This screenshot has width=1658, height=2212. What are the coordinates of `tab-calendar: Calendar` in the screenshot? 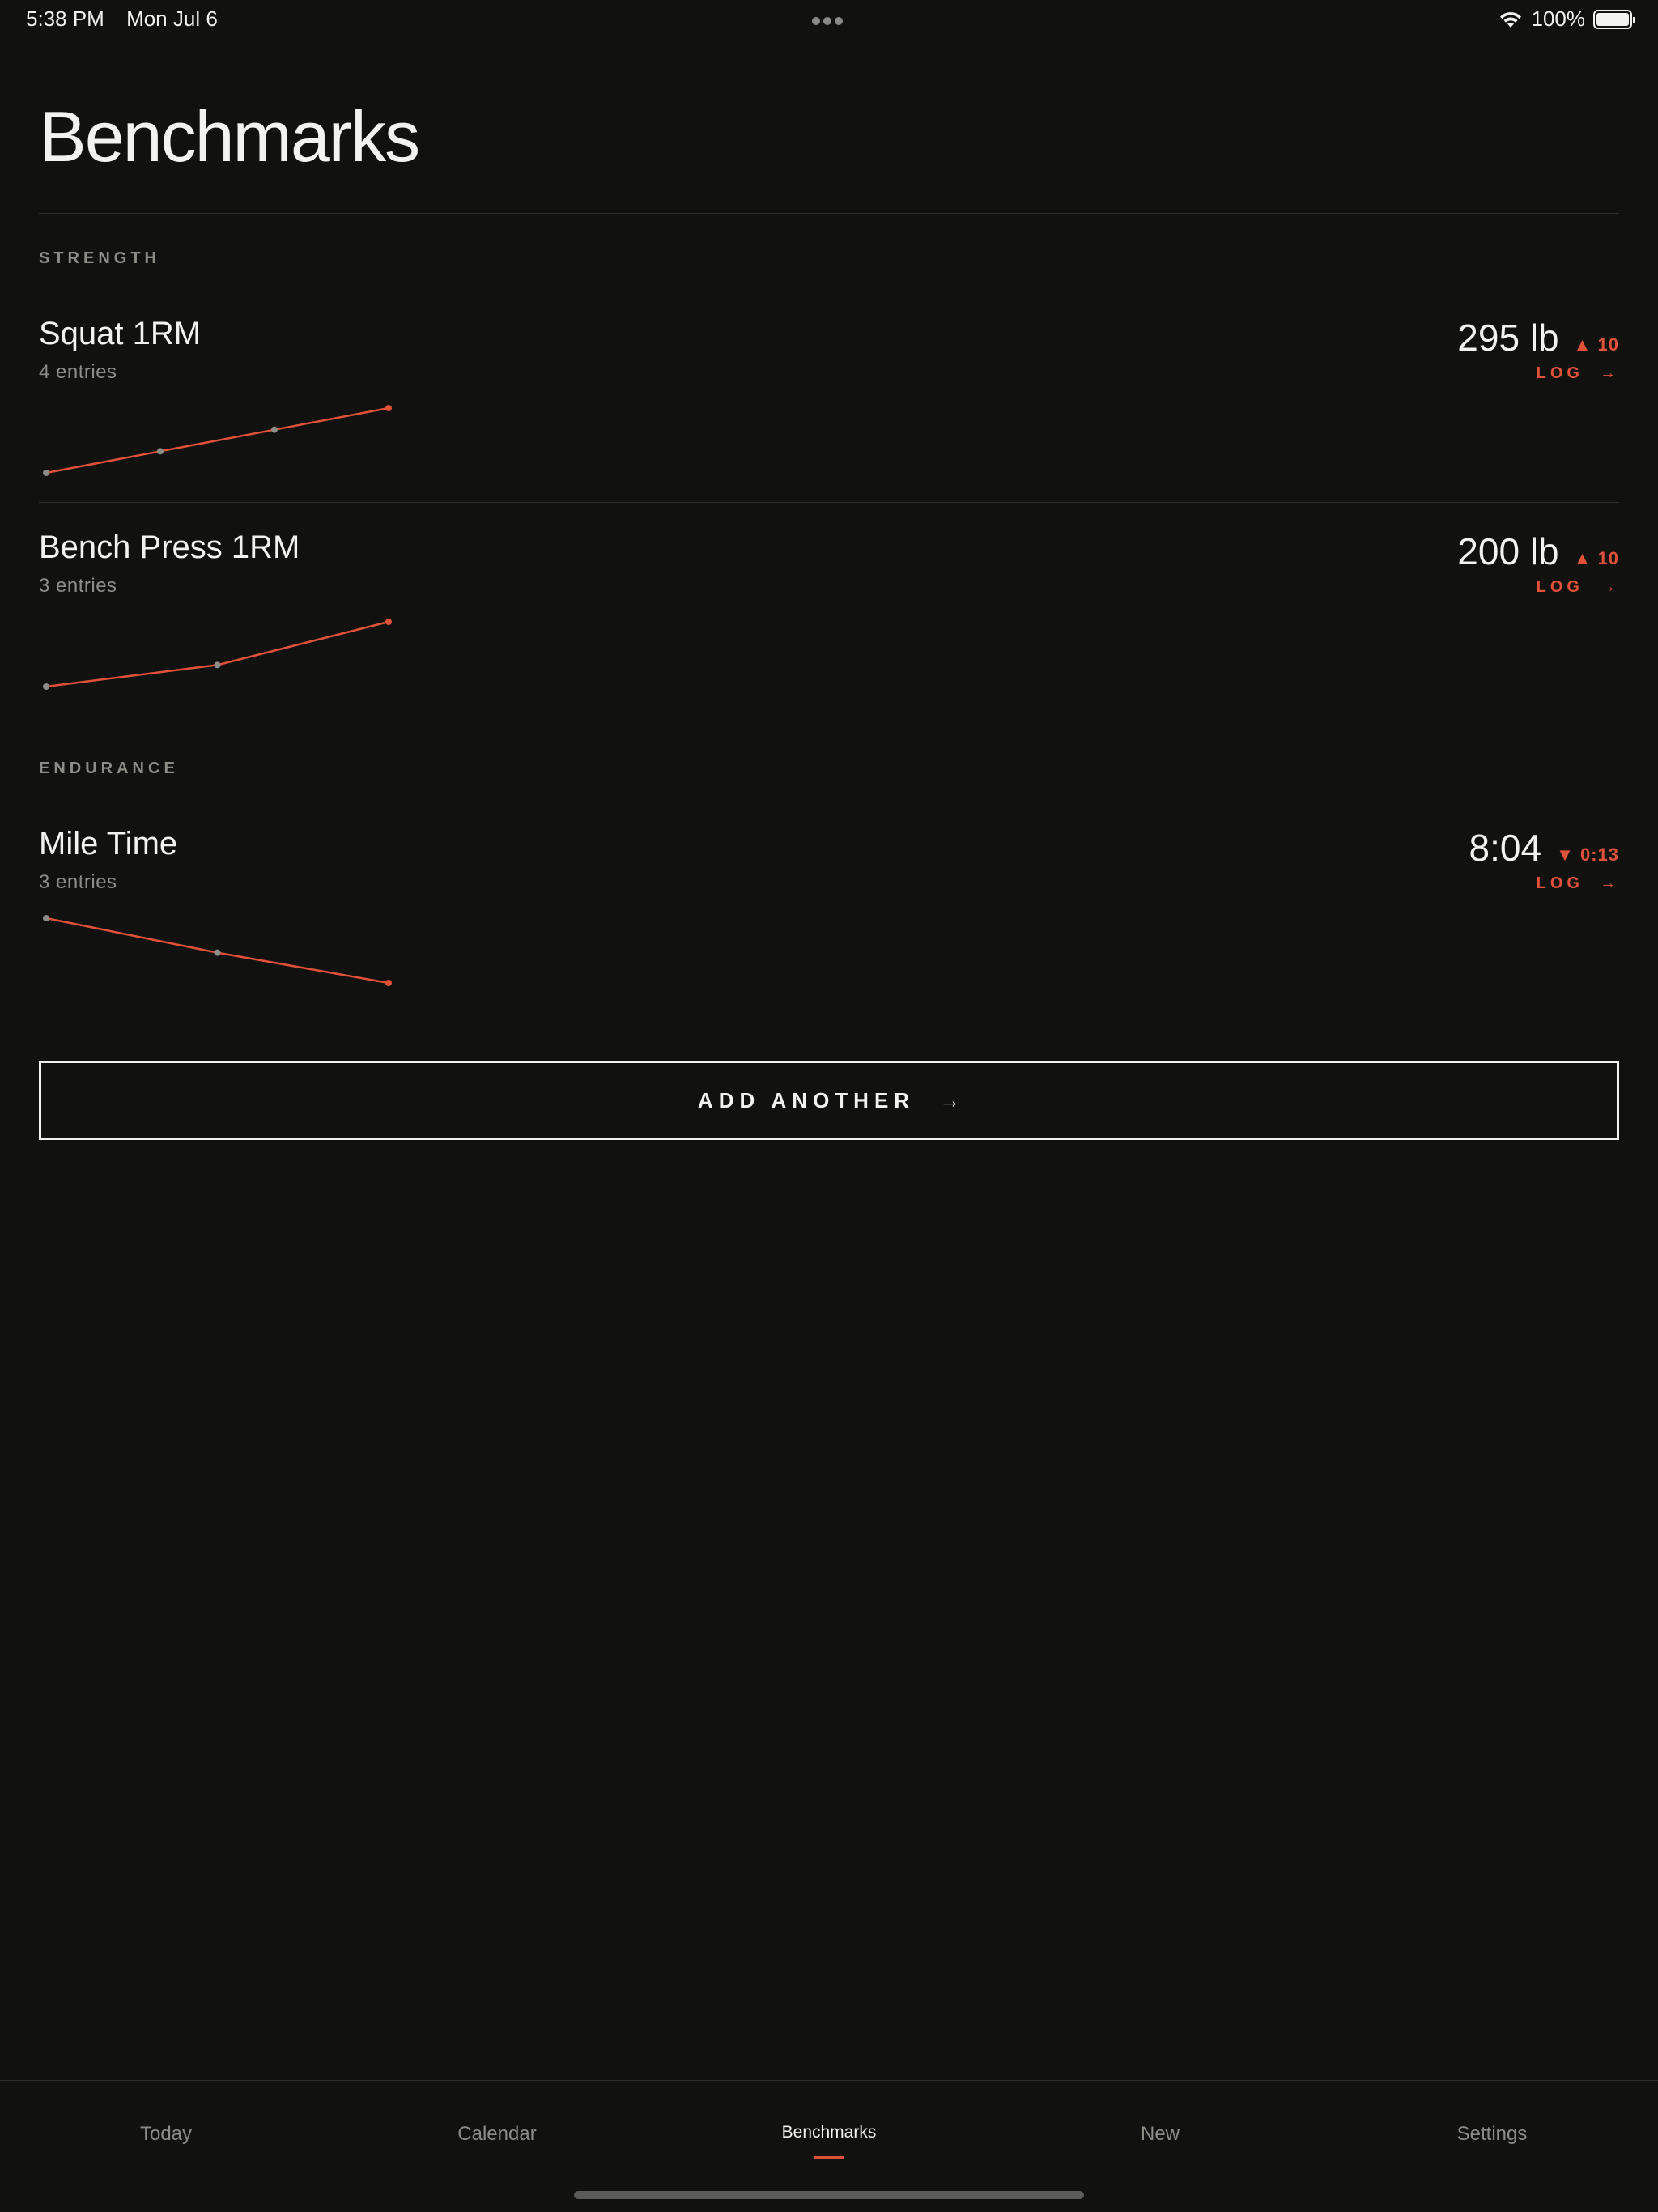 It's located at (497, 2134).